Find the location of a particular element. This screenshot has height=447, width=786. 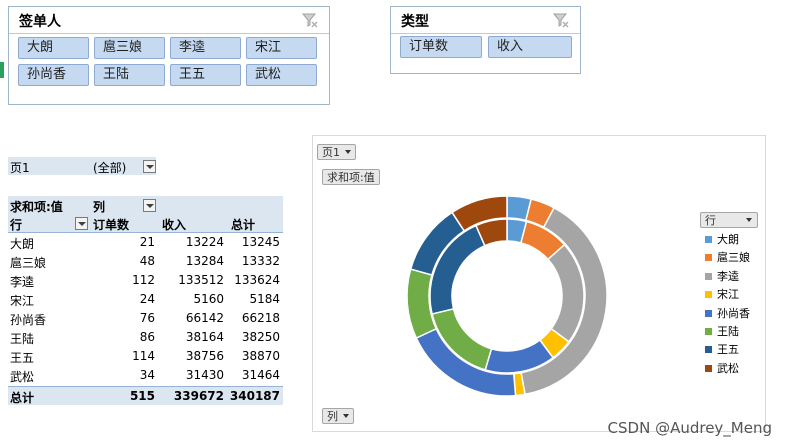

row-total: 13332 is located at coordinates (260, 261).